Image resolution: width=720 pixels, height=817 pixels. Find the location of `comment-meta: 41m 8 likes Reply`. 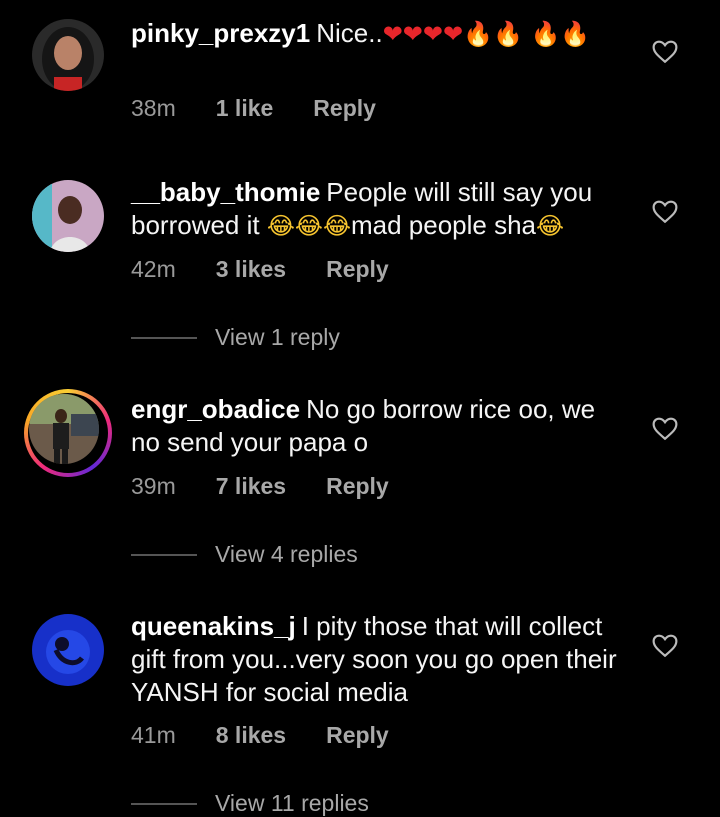

comment-meta: 41m 8 likes Reply is located at coordinates (260, 735).